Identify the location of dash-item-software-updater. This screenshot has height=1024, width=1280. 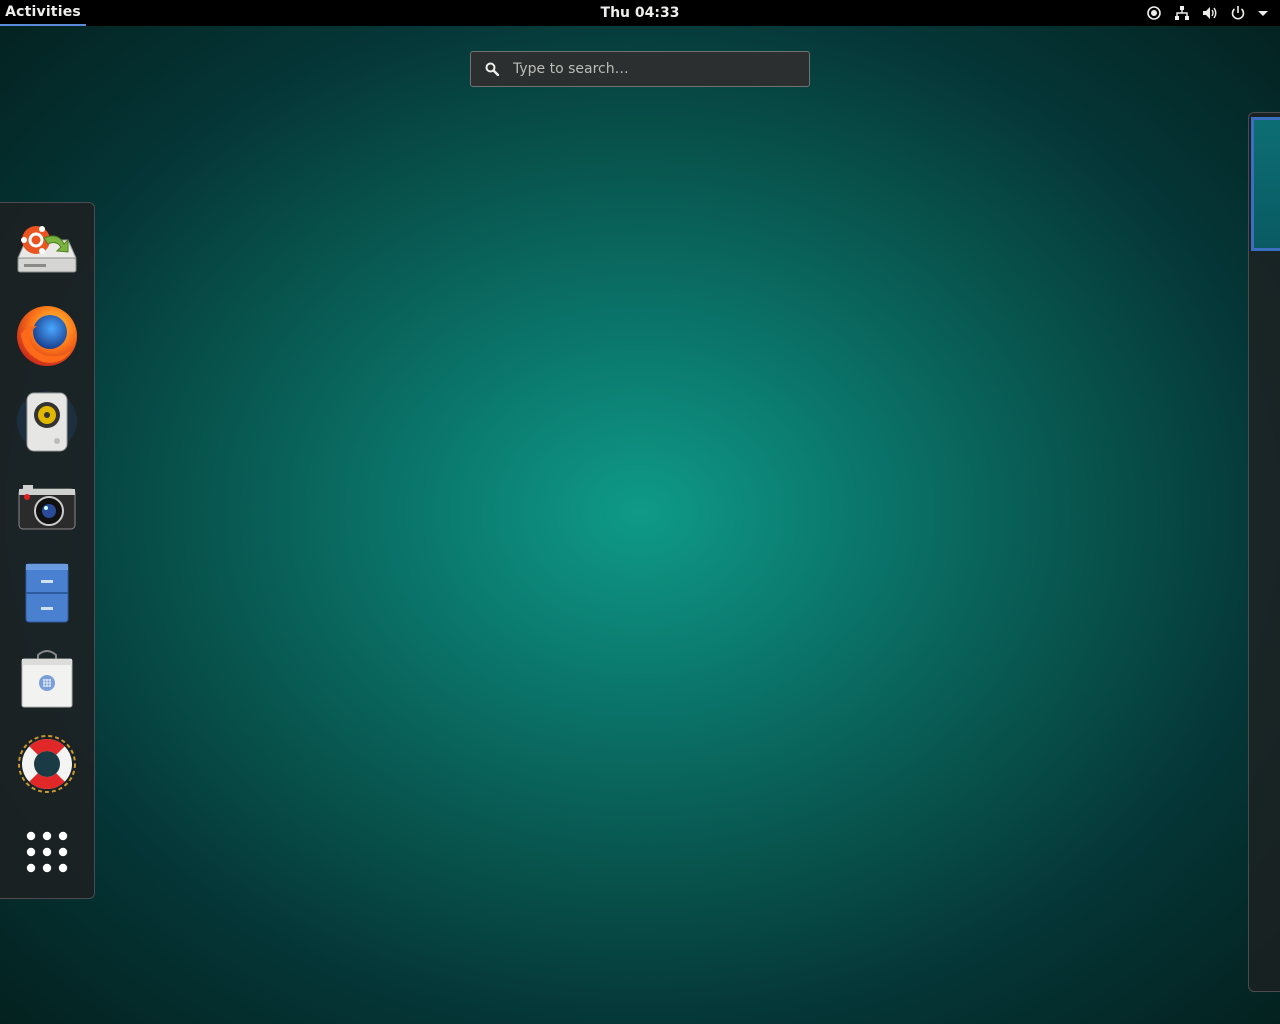
(47, 249).